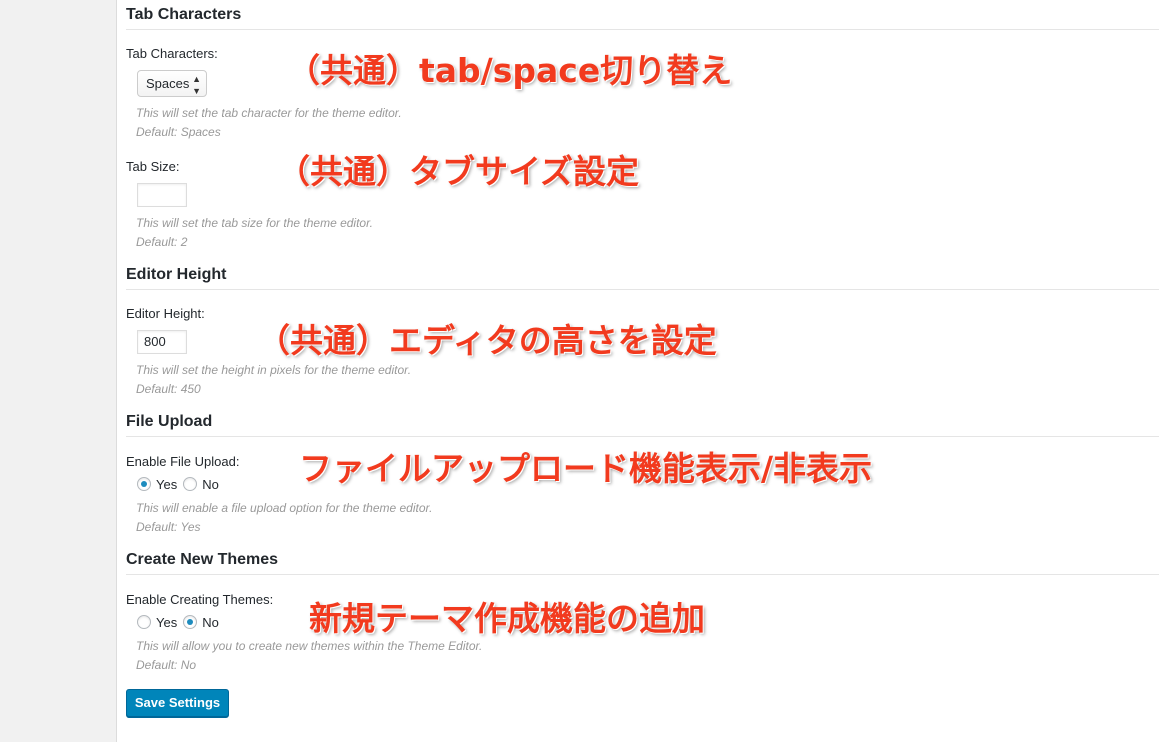 The width and height of the screenshot is (1159, 742). What do you see at coordinates (166, 622) in the screenshot?
I see `create-themes-yes-label: Yes` at bounding box center [166, 622].